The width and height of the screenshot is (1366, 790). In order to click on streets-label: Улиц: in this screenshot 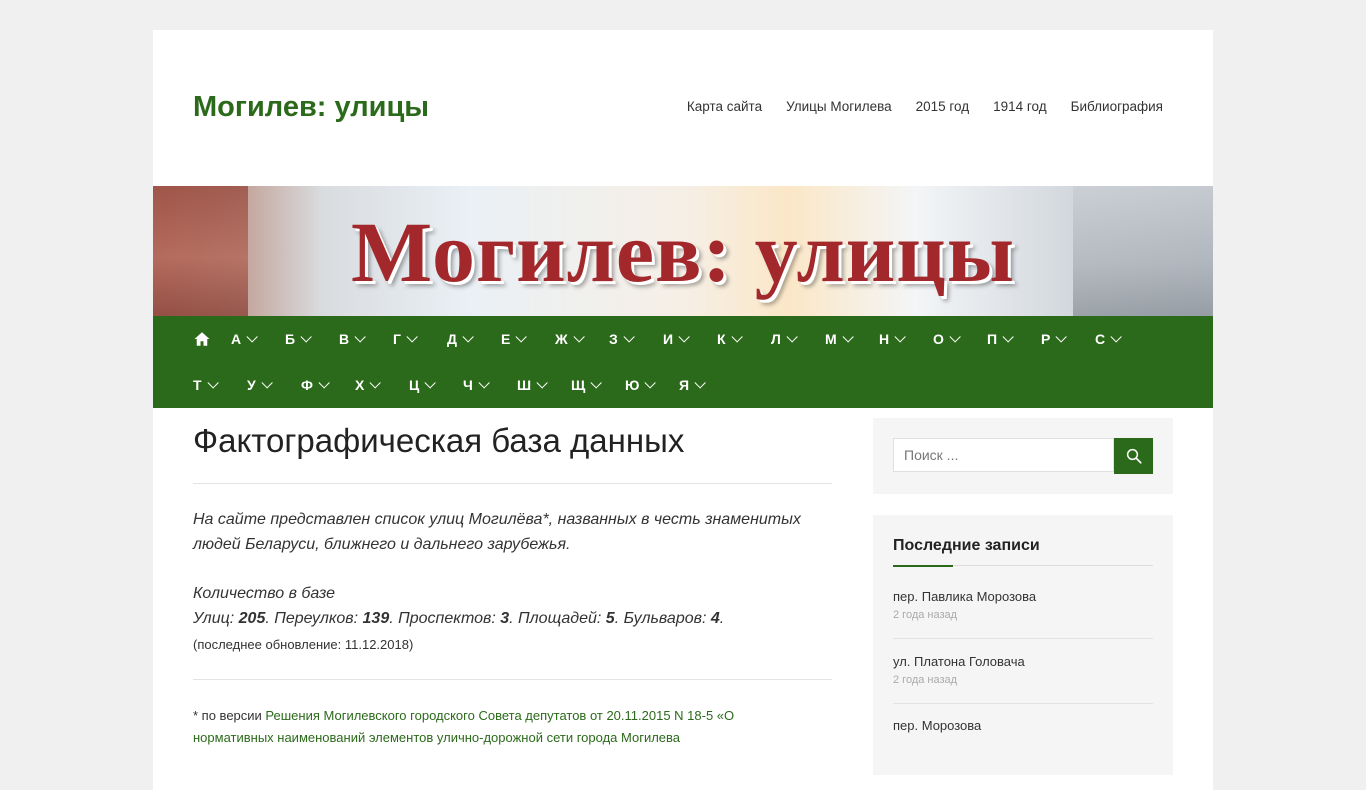, I will do `click(216, 618)`.